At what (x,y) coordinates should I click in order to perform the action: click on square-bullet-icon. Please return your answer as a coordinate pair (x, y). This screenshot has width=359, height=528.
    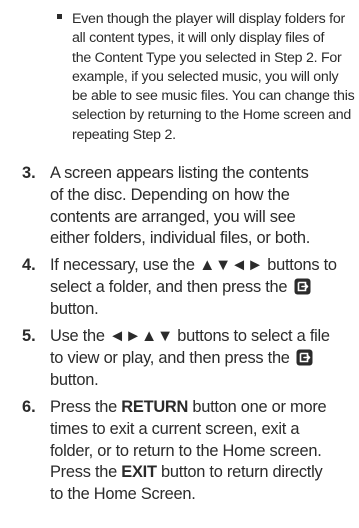
    Looking at the image, I should click on (59, 16).